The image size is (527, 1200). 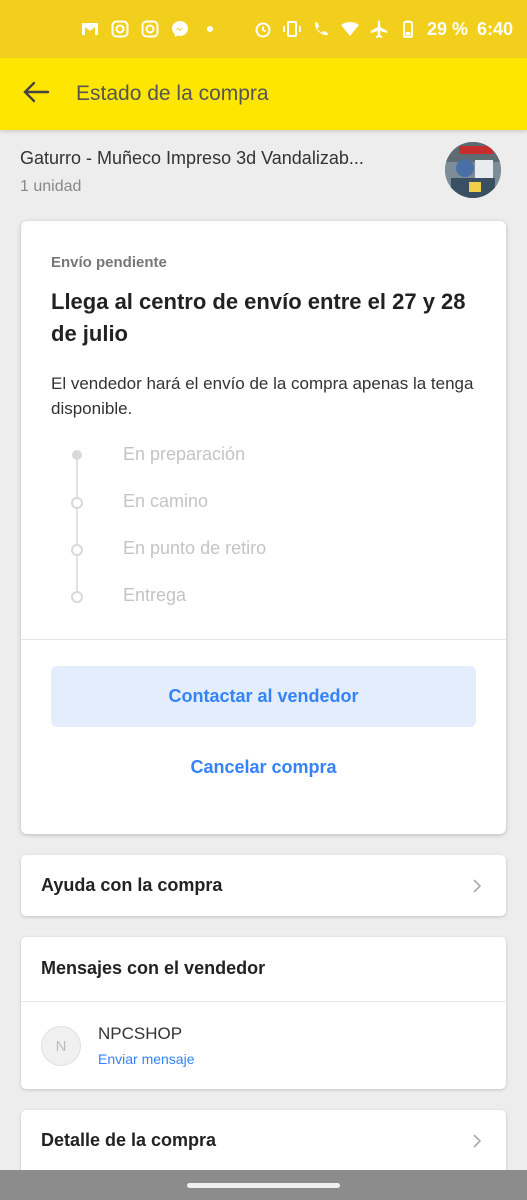 I want to click on step-label: En preparación, so click(x=184, y=454).